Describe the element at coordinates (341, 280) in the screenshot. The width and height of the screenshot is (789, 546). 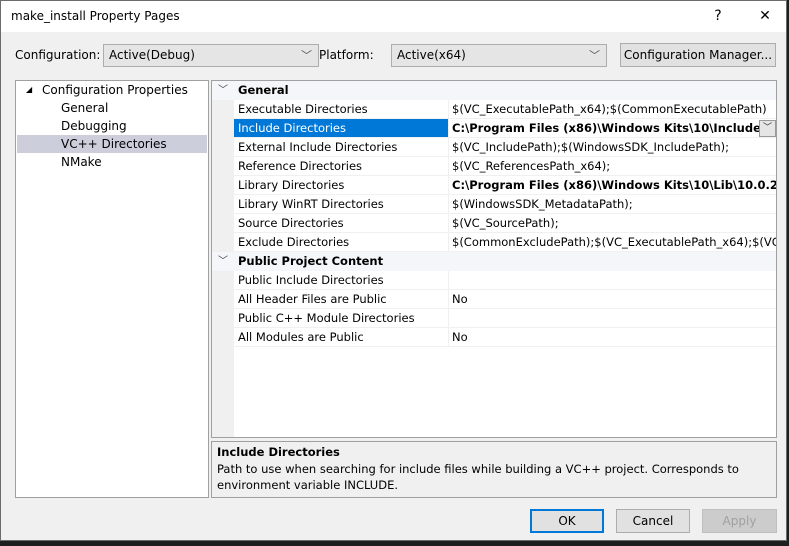
I see `property-name: Public Include Directories` at that location.